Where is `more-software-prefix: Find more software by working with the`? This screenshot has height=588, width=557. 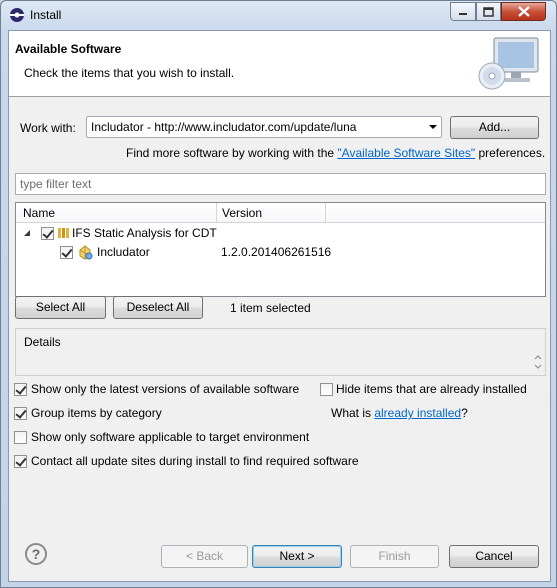 more-software-prefix: Find more software by working with the is located at coordinates (232, 153).